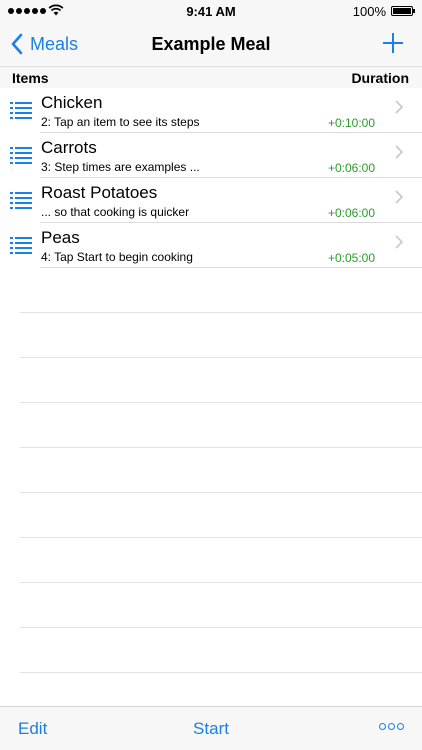  I want to click on edit-button: Edit, so click(32, 729).